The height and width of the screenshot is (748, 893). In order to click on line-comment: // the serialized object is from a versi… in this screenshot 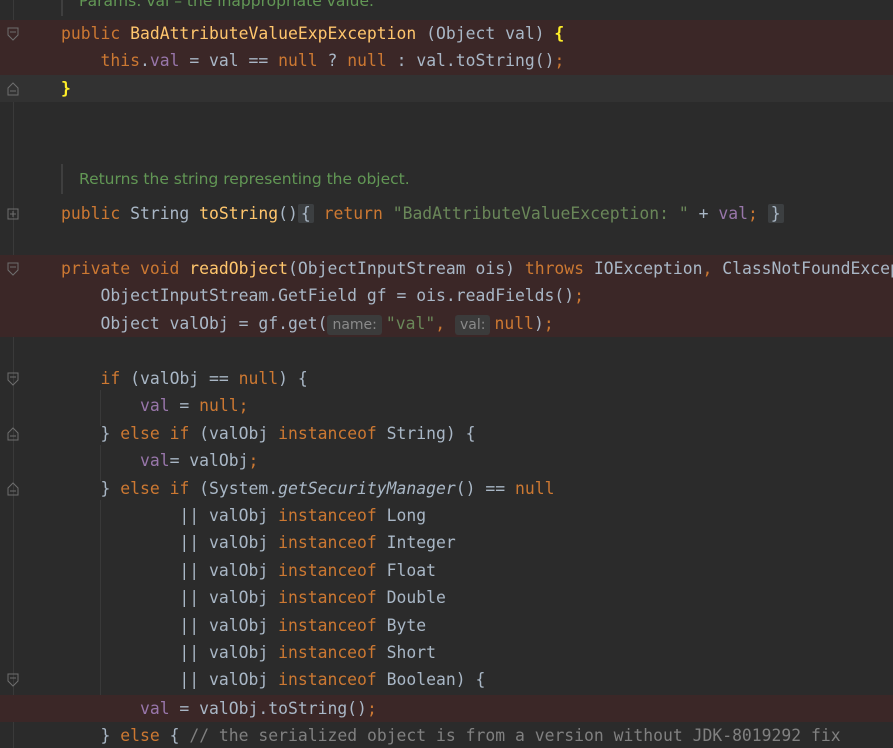, I will do `click(515, 736)`.